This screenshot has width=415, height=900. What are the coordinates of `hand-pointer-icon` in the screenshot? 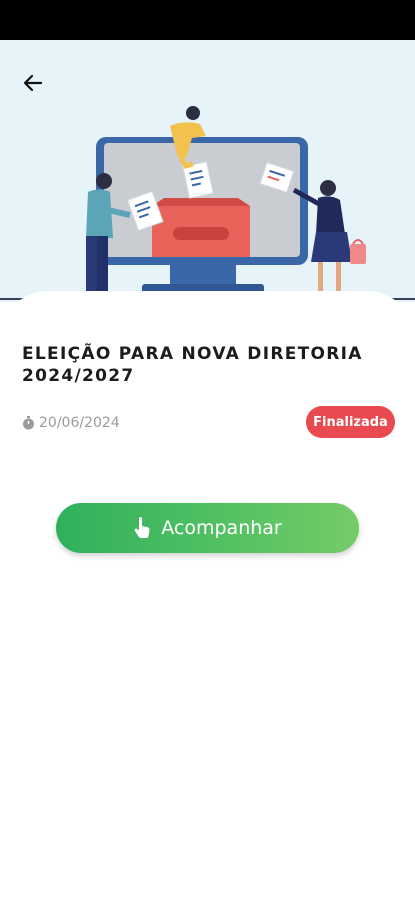 It's located at (142, 527).